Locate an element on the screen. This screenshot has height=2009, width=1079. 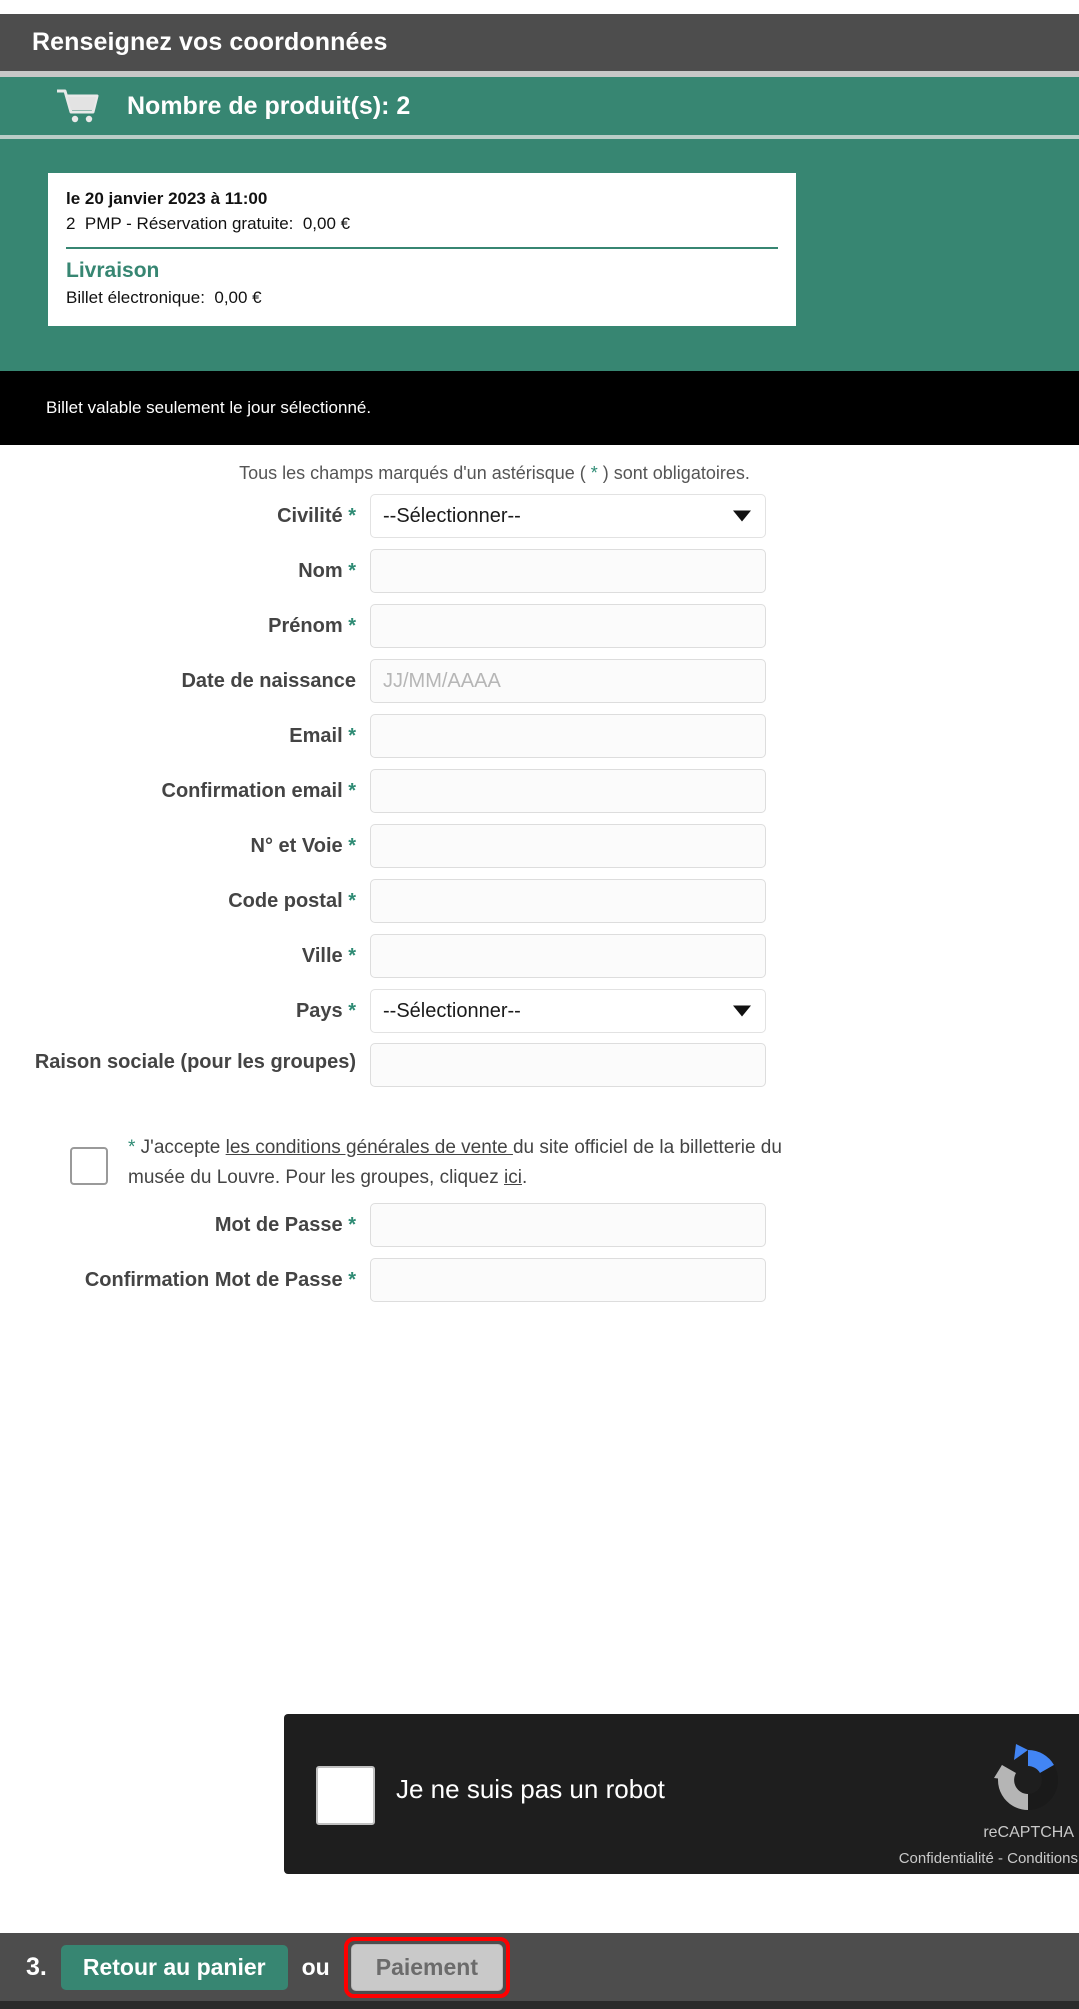
field-label-email: Email * is located at coordinates (322, 736).